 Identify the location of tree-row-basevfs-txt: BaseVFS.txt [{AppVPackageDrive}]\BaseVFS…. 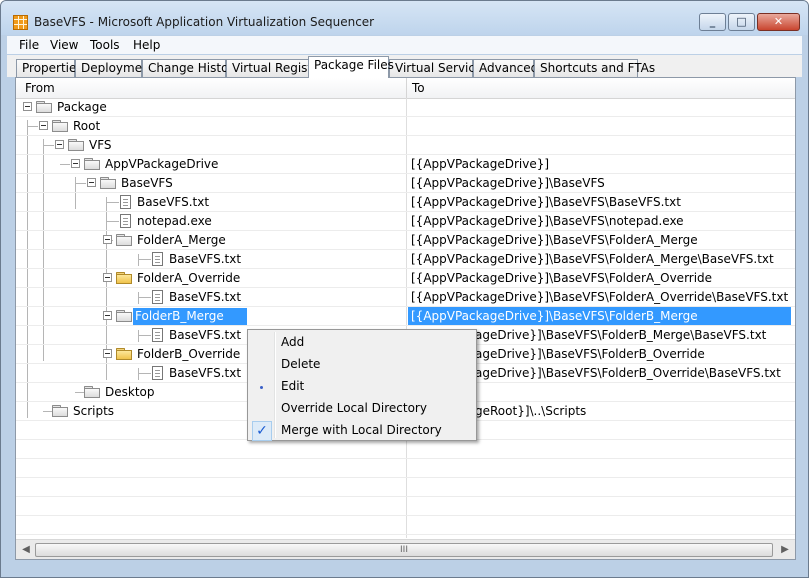
(405, 202).